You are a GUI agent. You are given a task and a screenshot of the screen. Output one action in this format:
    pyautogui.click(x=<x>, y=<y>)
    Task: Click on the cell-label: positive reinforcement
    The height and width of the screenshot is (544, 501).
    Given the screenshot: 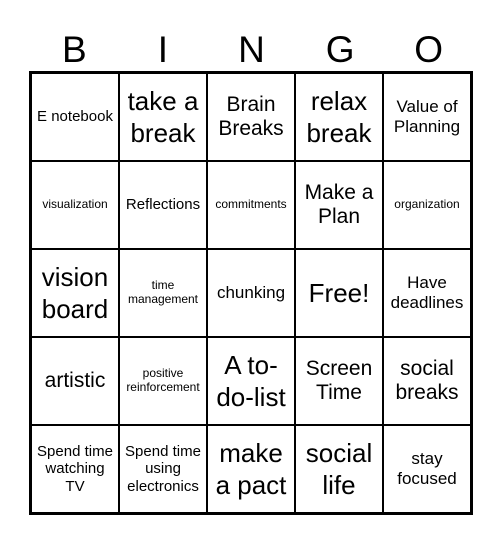 What is the action you would take?
    pyautogui.click(x=163, y=380)
    